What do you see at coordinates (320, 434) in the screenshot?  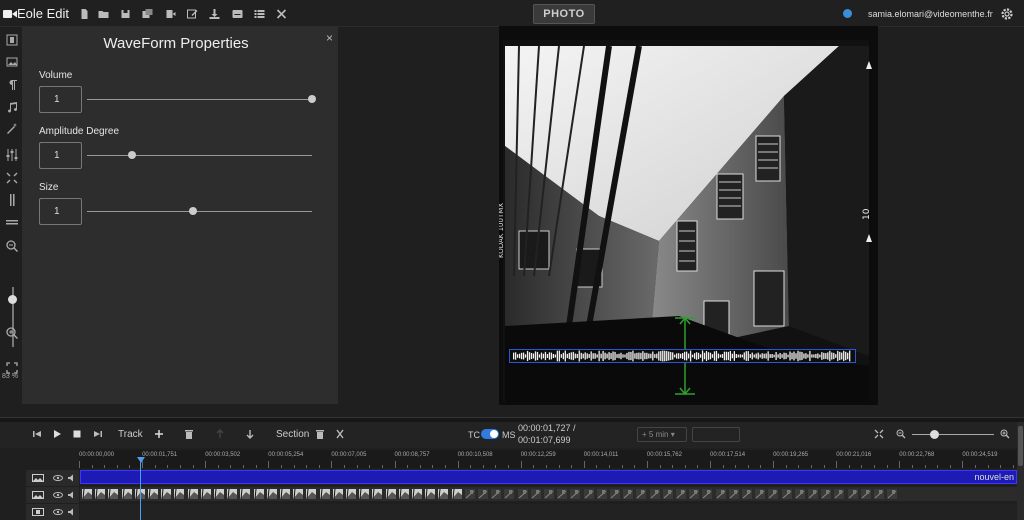 I see `delete-section-icon` at bounding box center [320, 434].